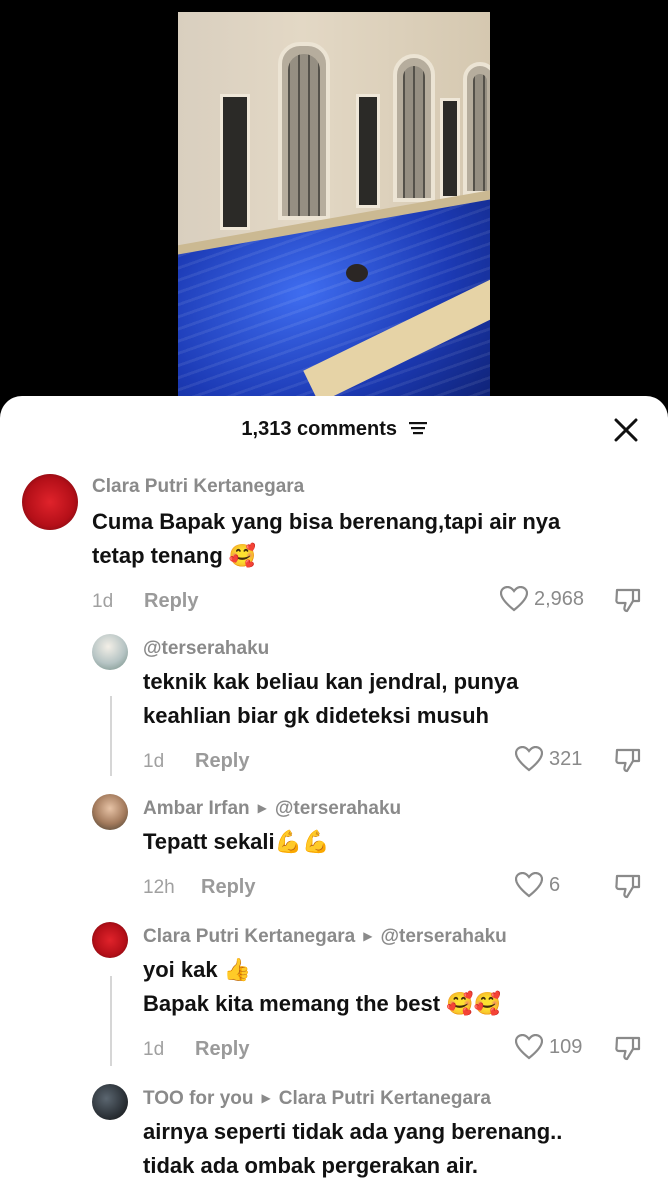 Image resolution: width=668 pixels, height=1200 pixels. What do you see at coordinates (209, 841) in the screenshot?
I see `comment-text: Tepatt sekali` at bounding box center [209, 841].